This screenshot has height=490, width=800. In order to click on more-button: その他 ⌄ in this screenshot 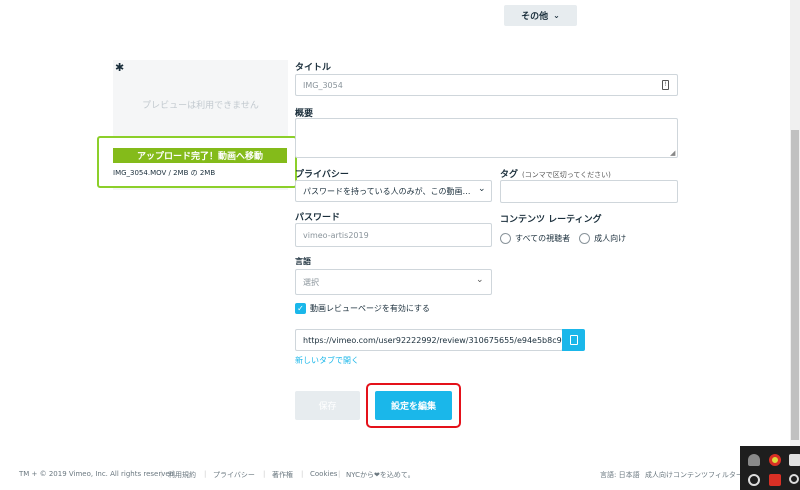, I will do `click(540, 15)`.